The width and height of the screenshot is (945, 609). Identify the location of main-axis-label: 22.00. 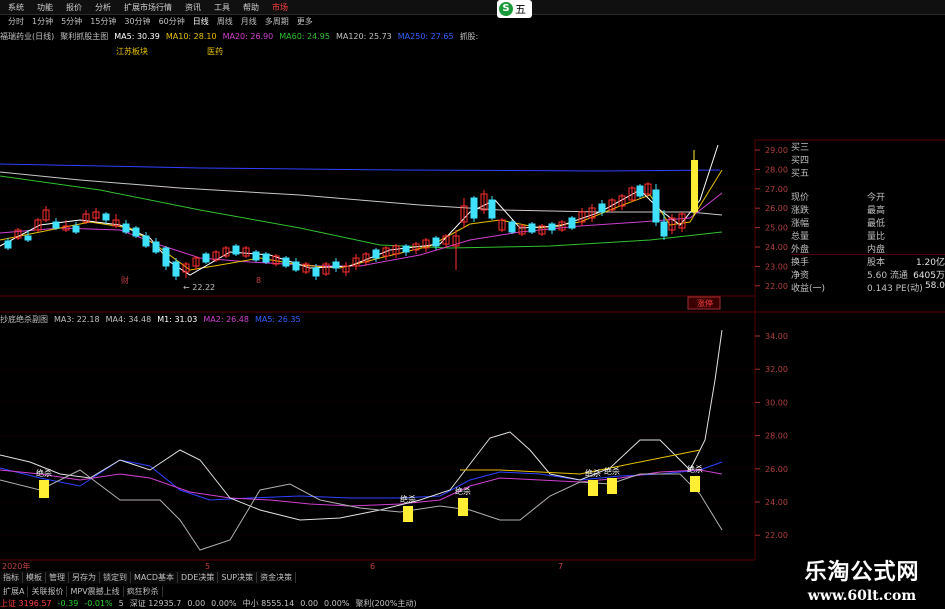
(776, 286).